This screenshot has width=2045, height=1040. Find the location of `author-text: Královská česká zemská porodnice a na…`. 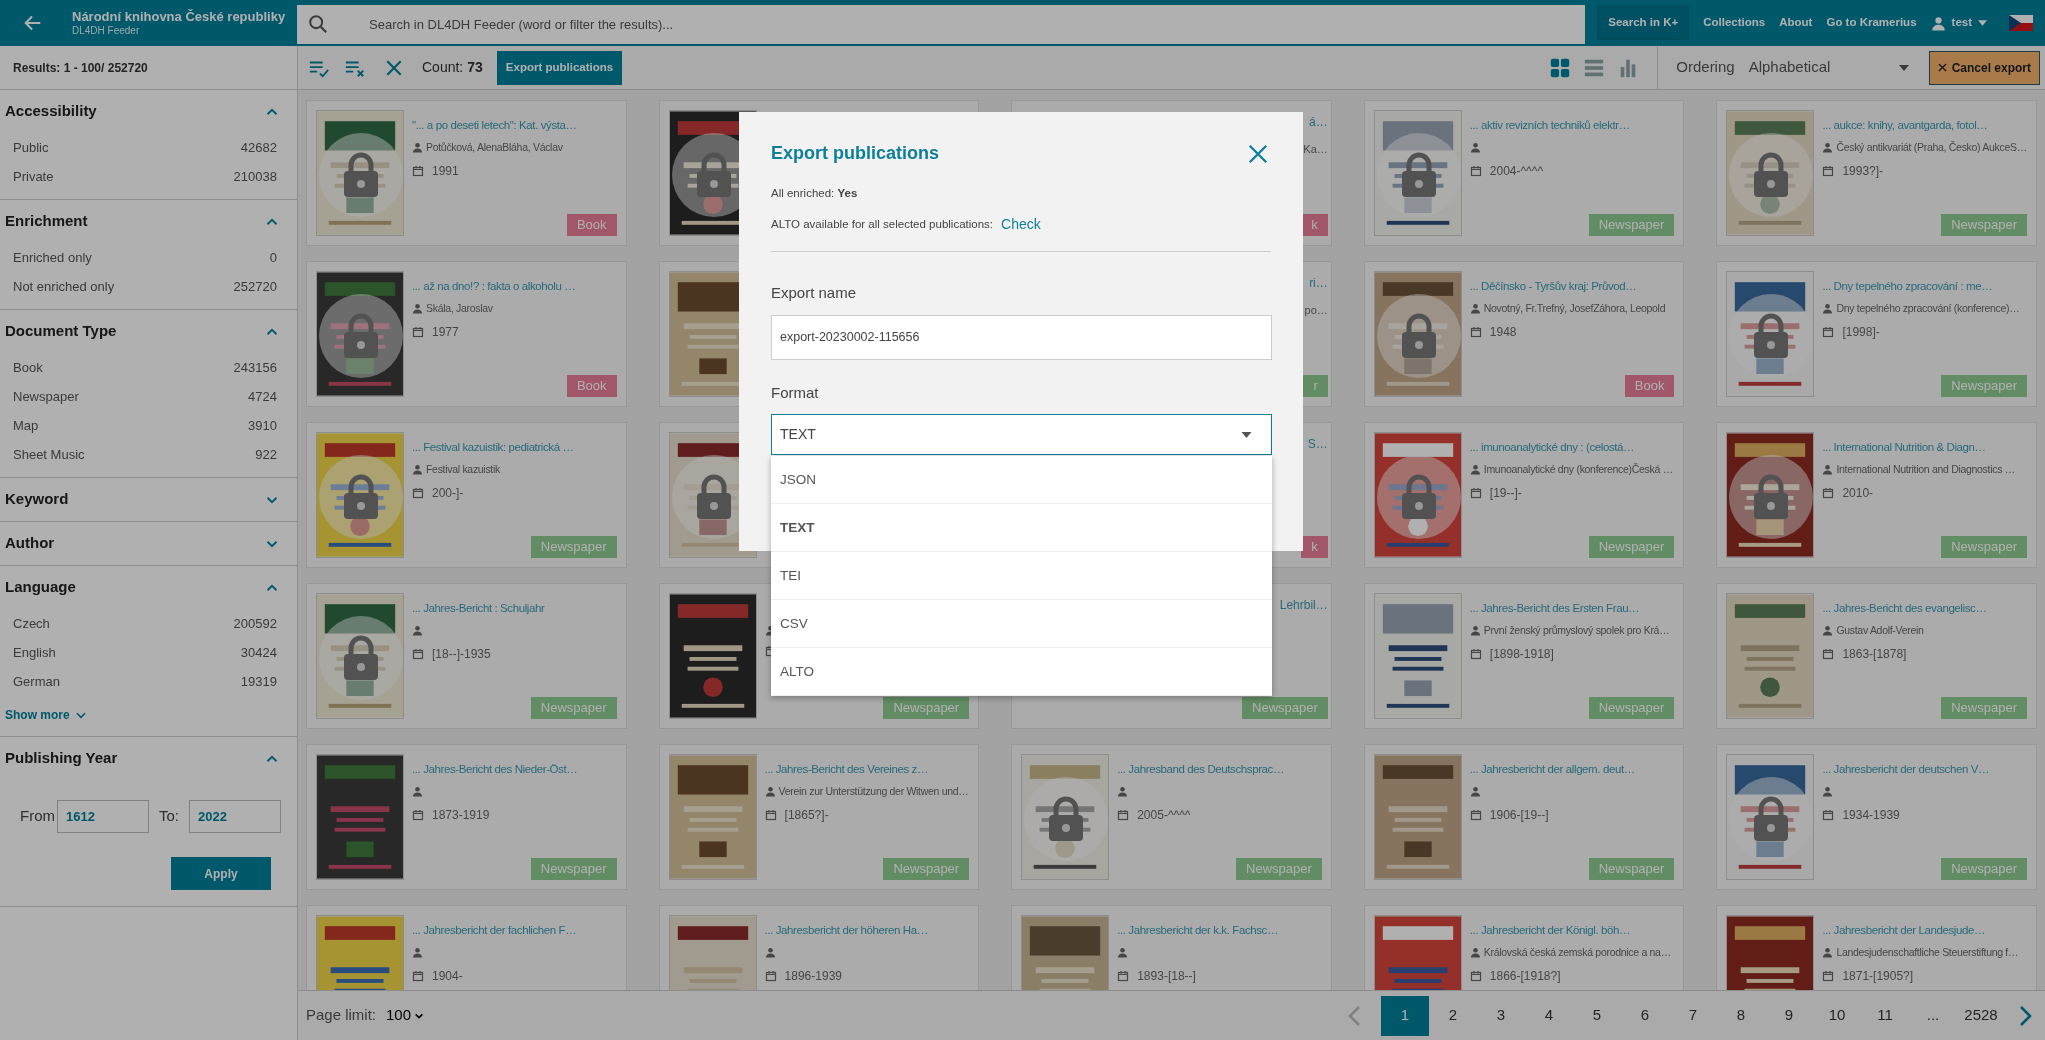

author-text: Královská česká zemská porodnice a na… is located at coordinates (1577, 952).